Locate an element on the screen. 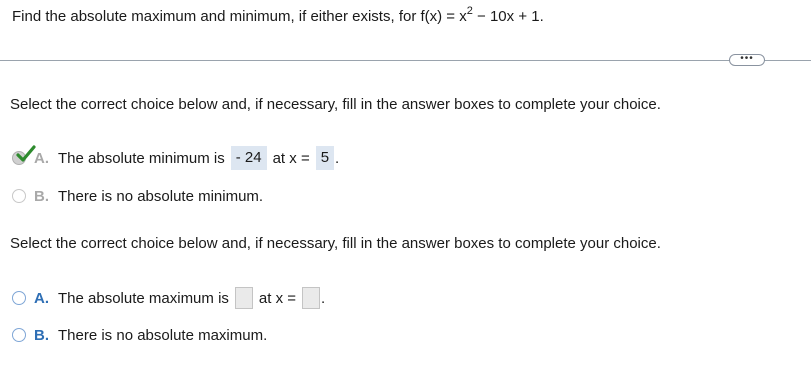 This screenshot has height=369, width=811. correct-check-icon is located at coordinates (26, 153).